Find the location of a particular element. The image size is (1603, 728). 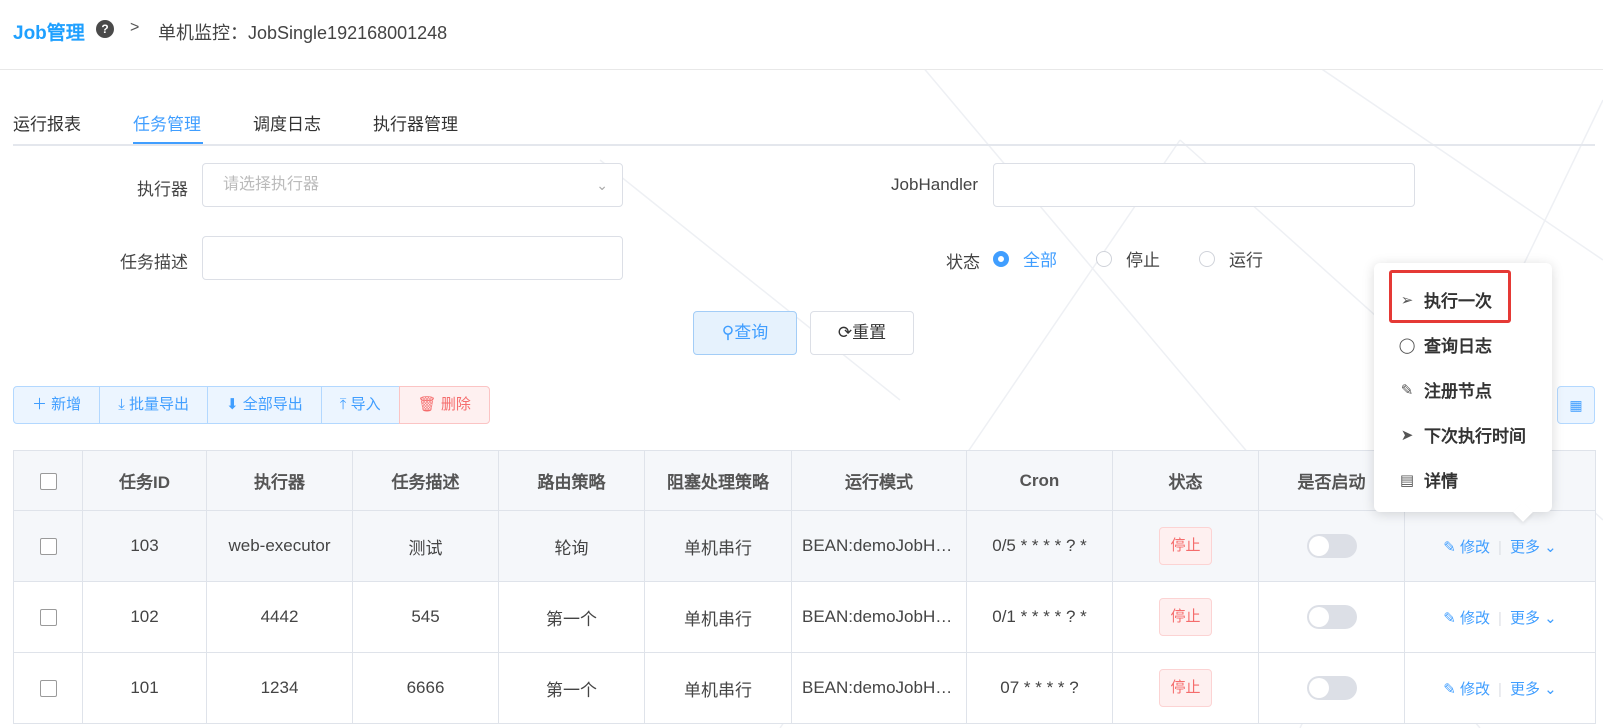

header-run-mode: 运行模式 is located at coordinates (879, 480).